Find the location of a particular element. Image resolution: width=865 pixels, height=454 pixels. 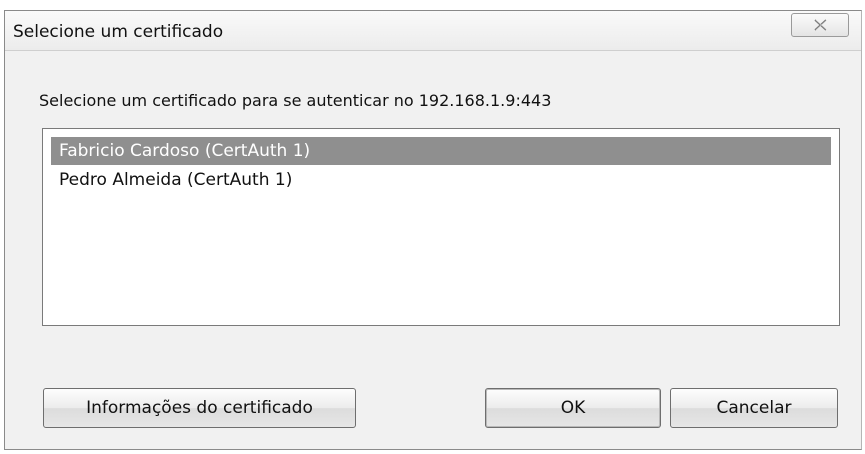

dialog-title: Selecione um certificado is located at coordinates (118, 32).